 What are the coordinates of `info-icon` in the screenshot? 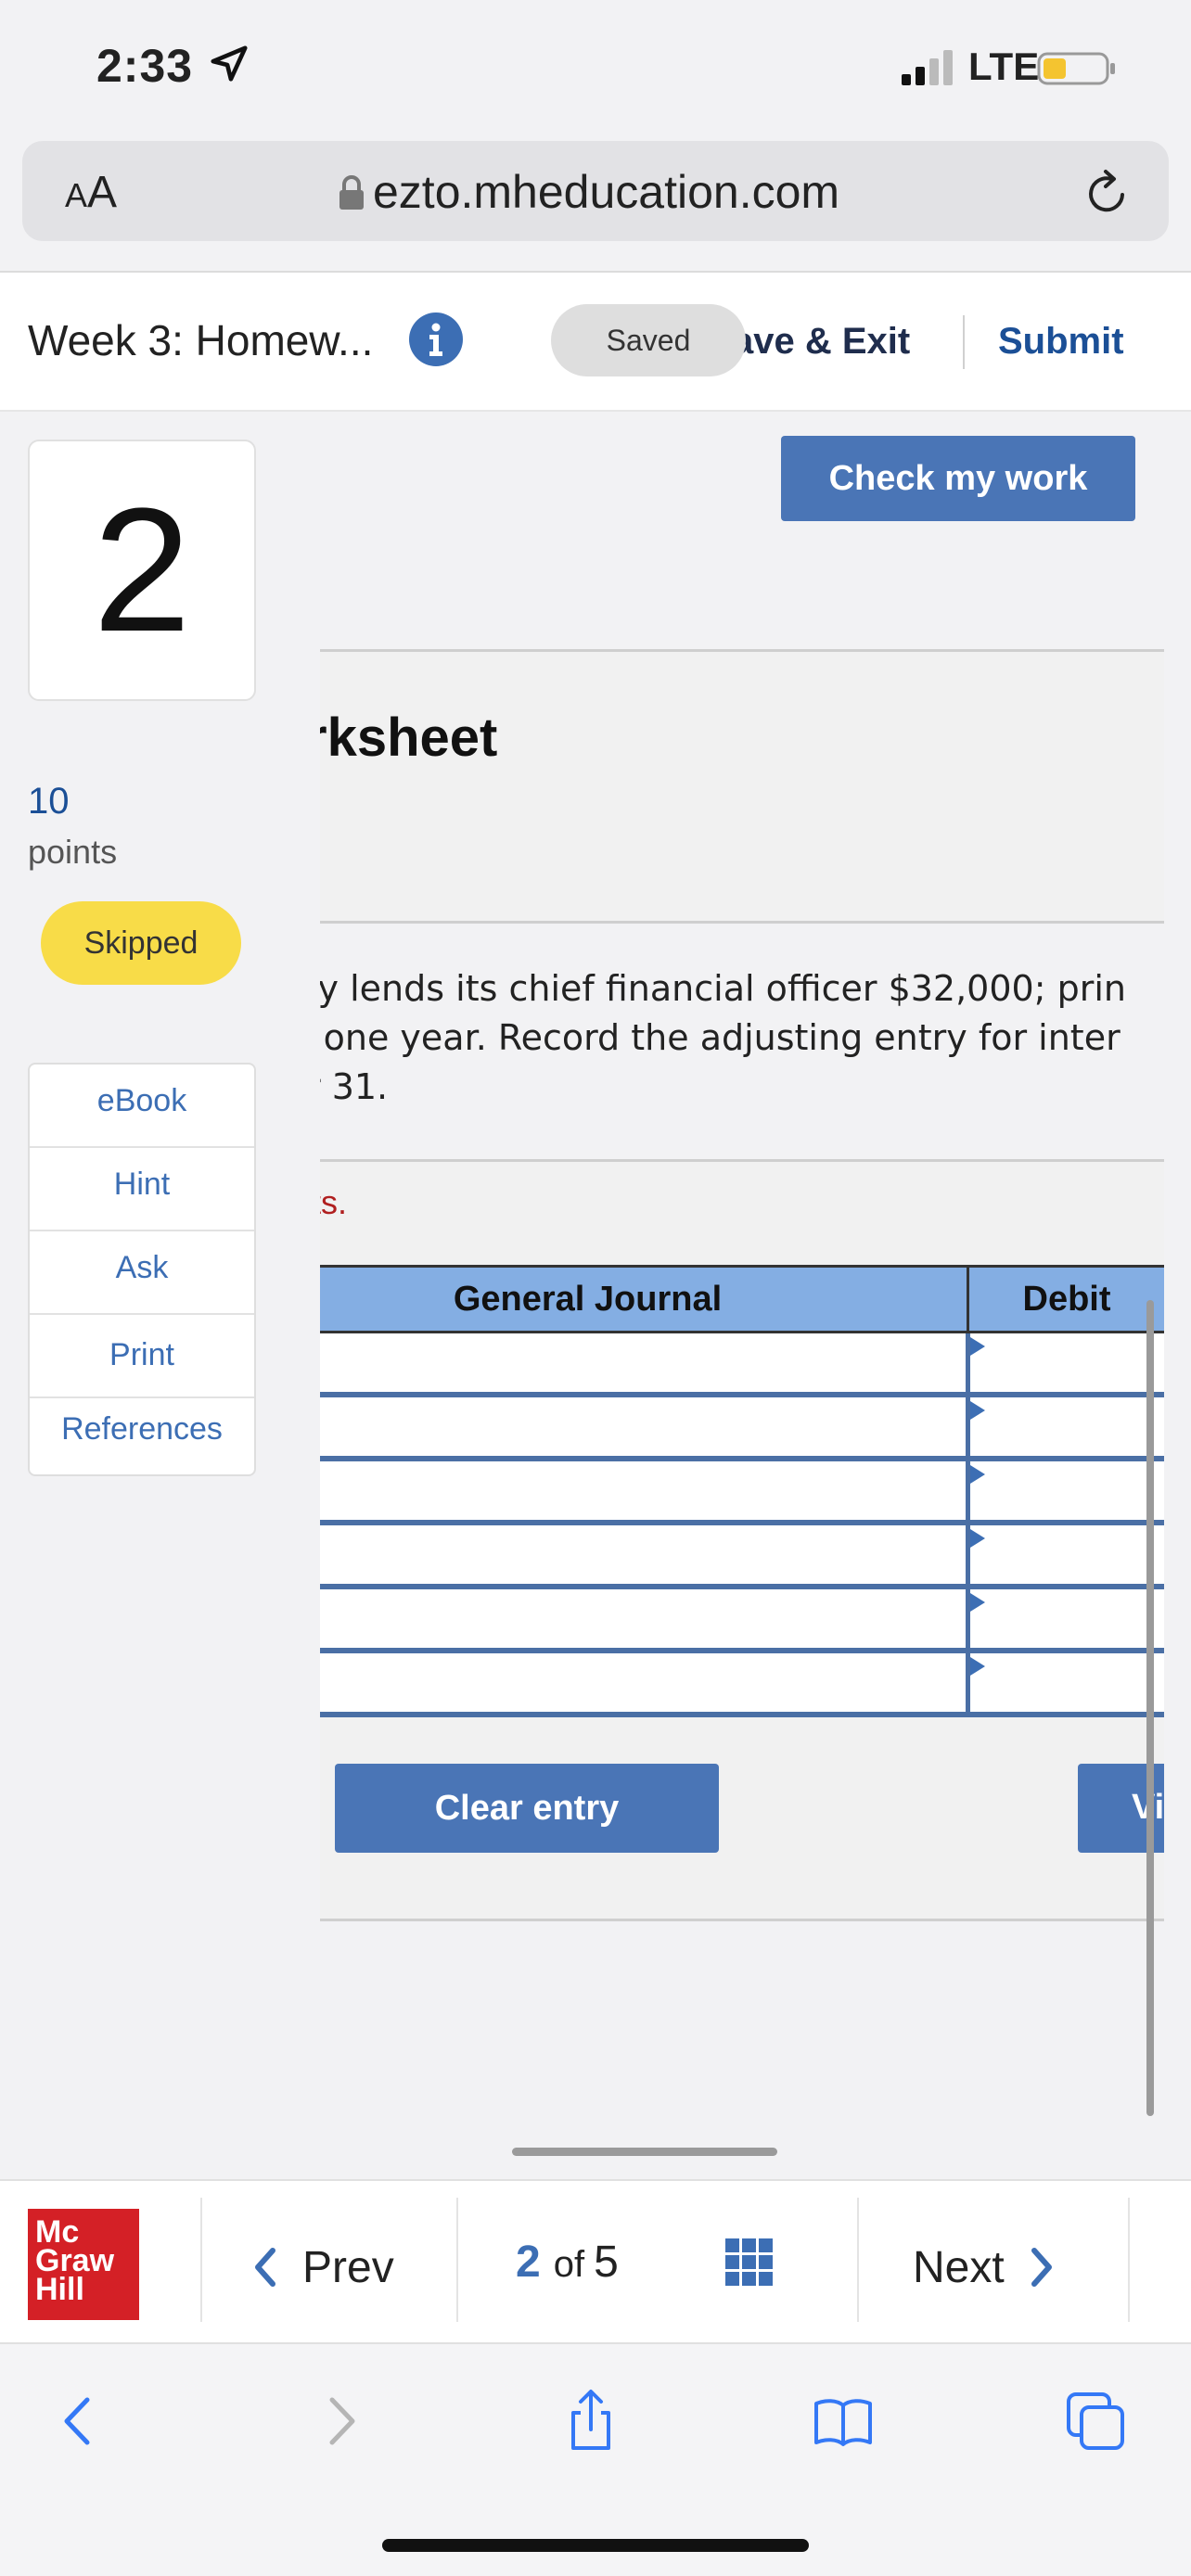 It's located at (436, 339).